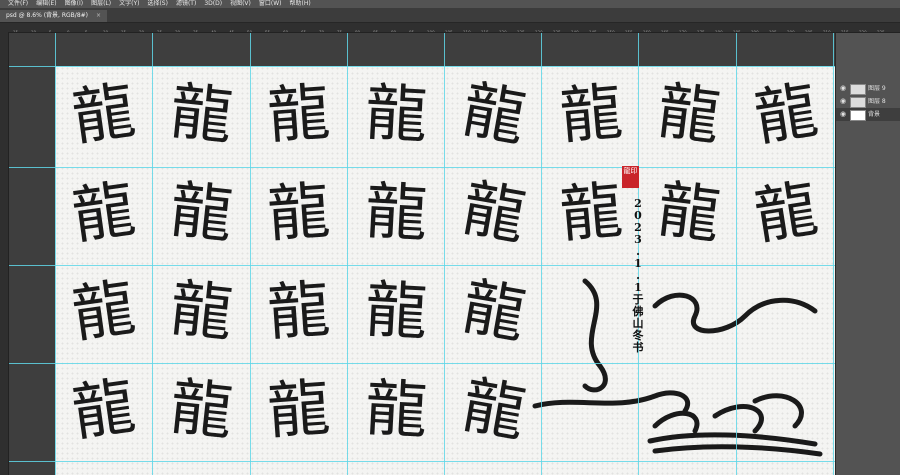 This screenshot has height=475, width=900. I want to click on menu-item: 帮助(H), so click(300, 4).